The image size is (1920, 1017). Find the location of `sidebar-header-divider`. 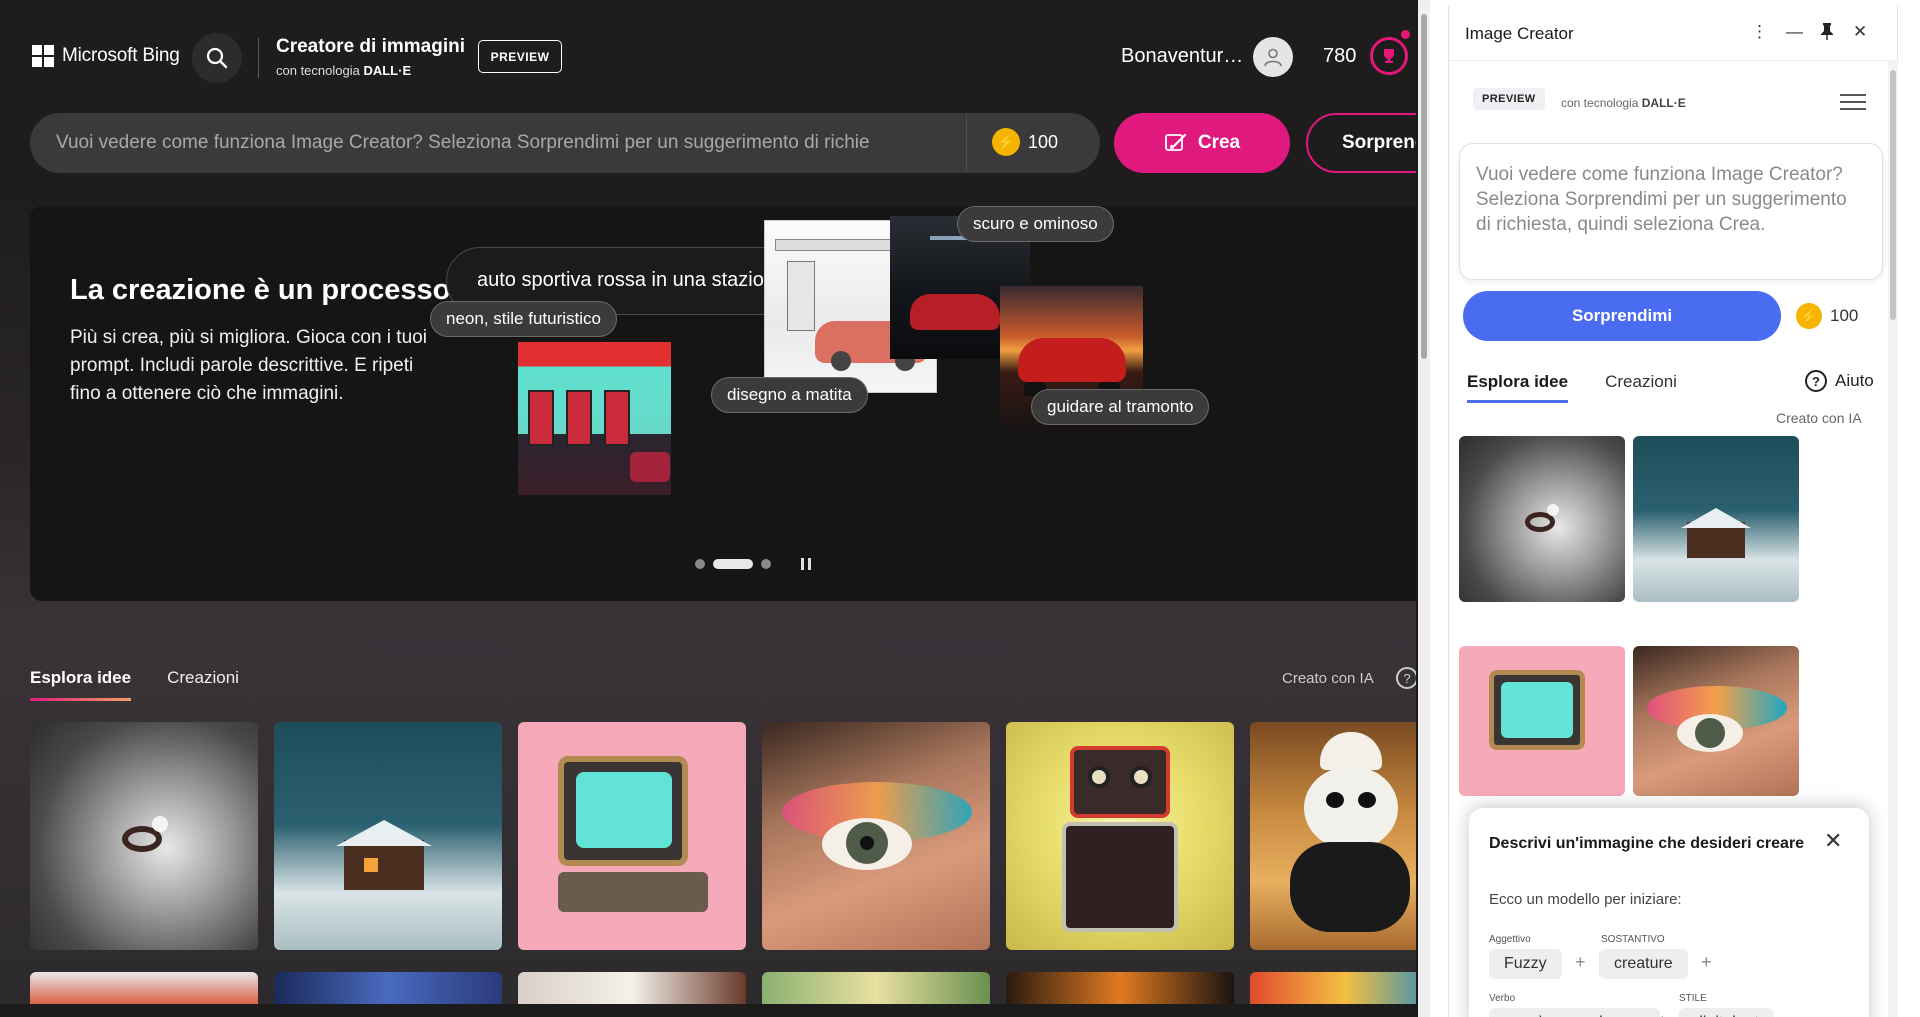

sidebar-header-divider is located at coordinates (1674, 60).